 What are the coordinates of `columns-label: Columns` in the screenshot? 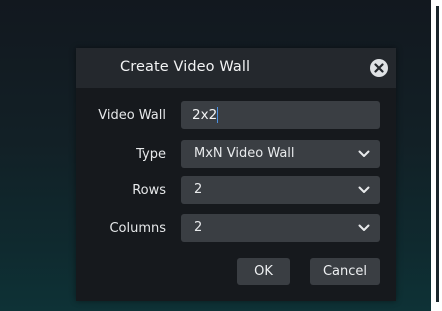 It's located at (137, 228).